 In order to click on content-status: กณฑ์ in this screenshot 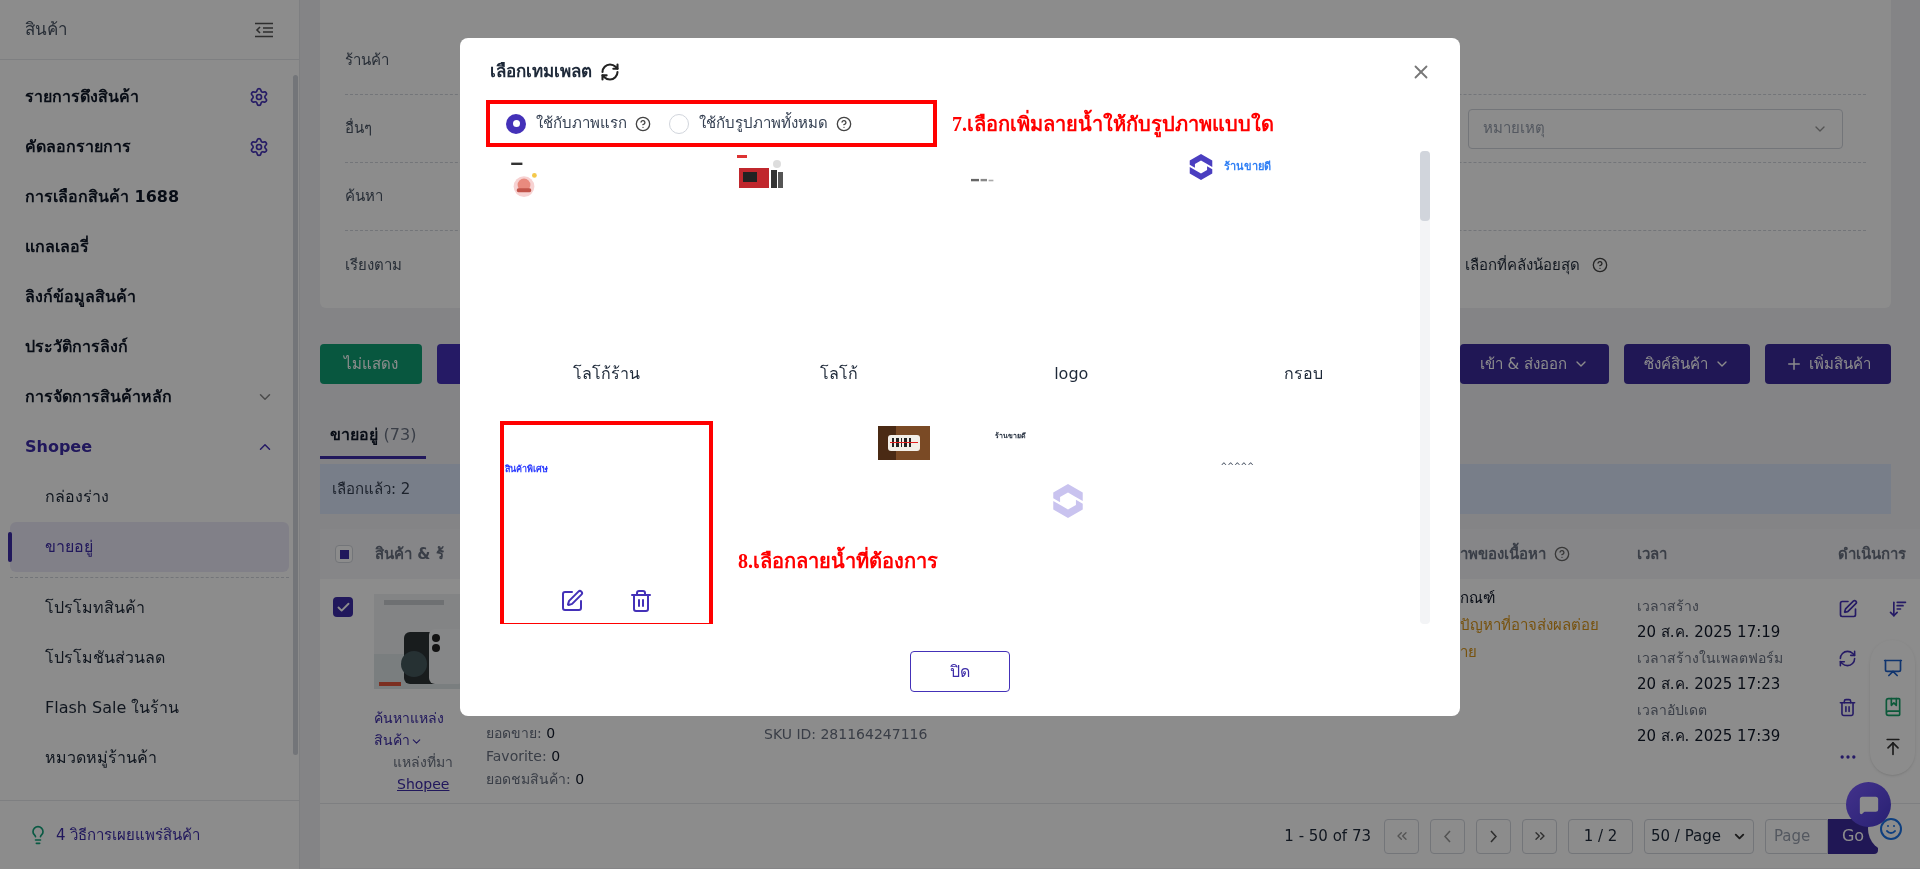, I will do `click(1478, 598)`.